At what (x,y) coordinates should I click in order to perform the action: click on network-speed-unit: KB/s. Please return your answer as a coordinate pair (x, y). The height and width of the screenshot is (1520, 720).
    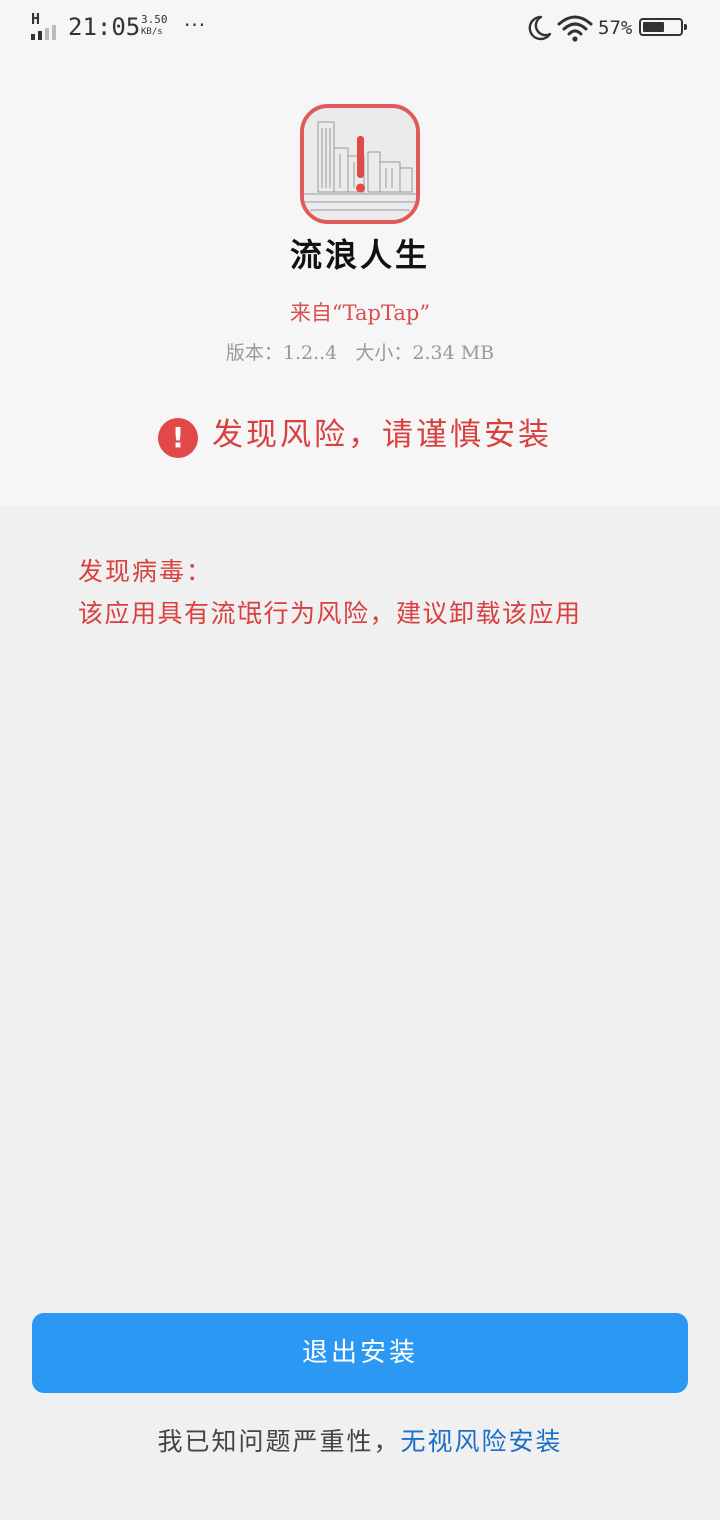
    Looking at the image, I should click on (152, 32).